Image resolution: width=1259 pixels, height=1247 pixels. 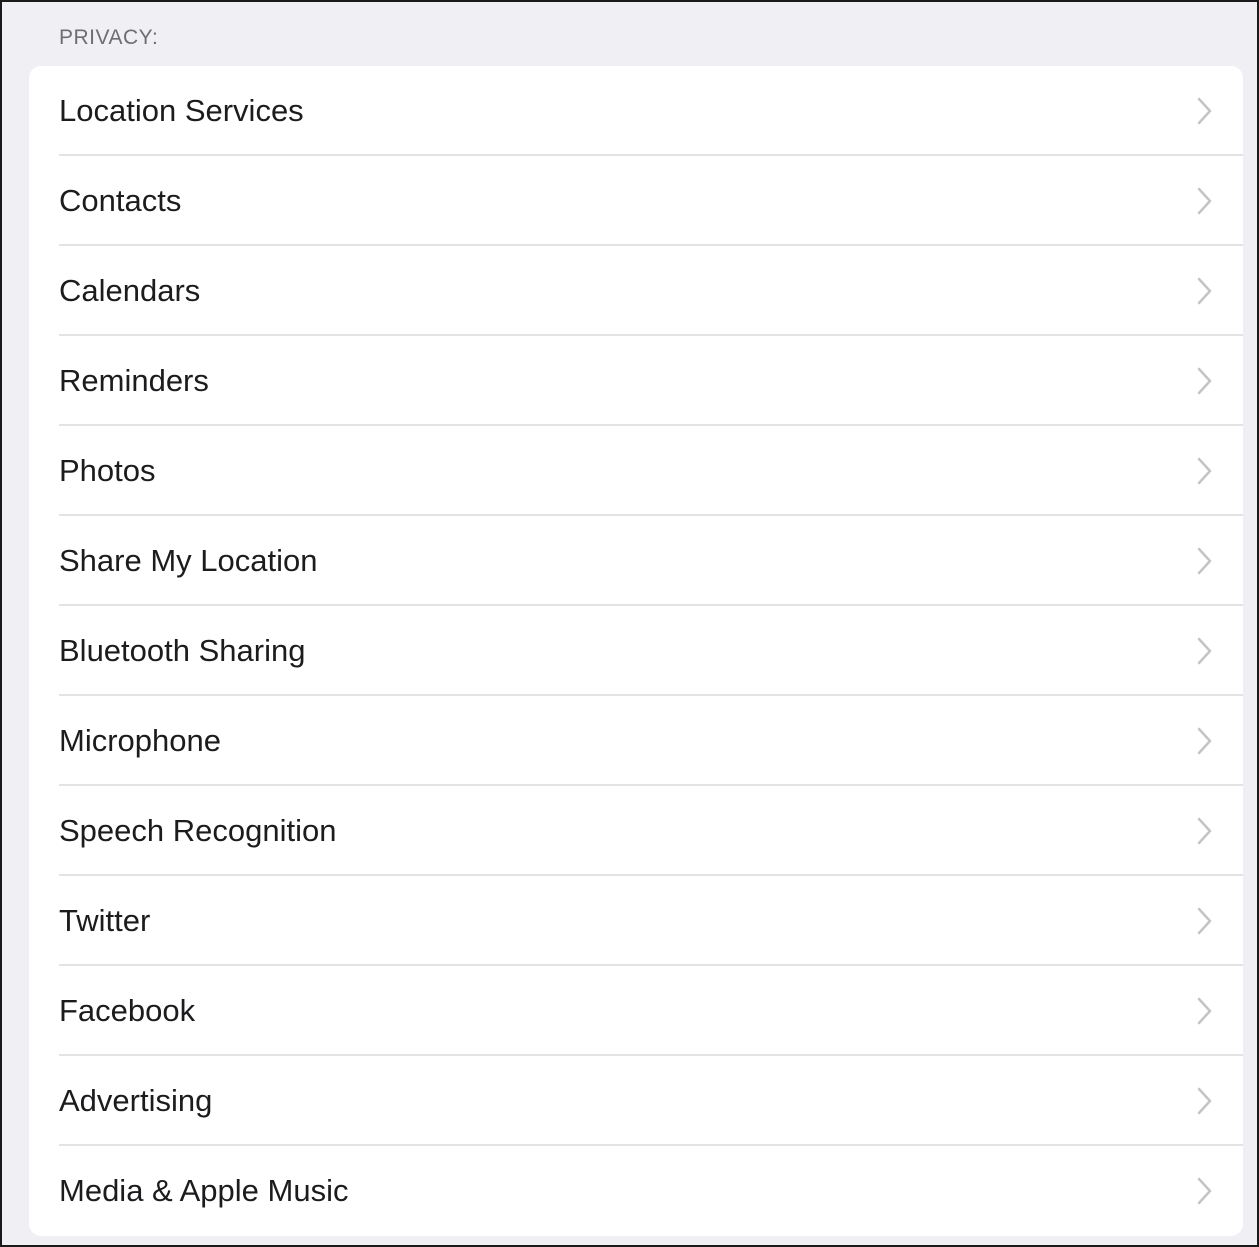 I want to click on row-photos: Photos, so click(x=636, y=471).